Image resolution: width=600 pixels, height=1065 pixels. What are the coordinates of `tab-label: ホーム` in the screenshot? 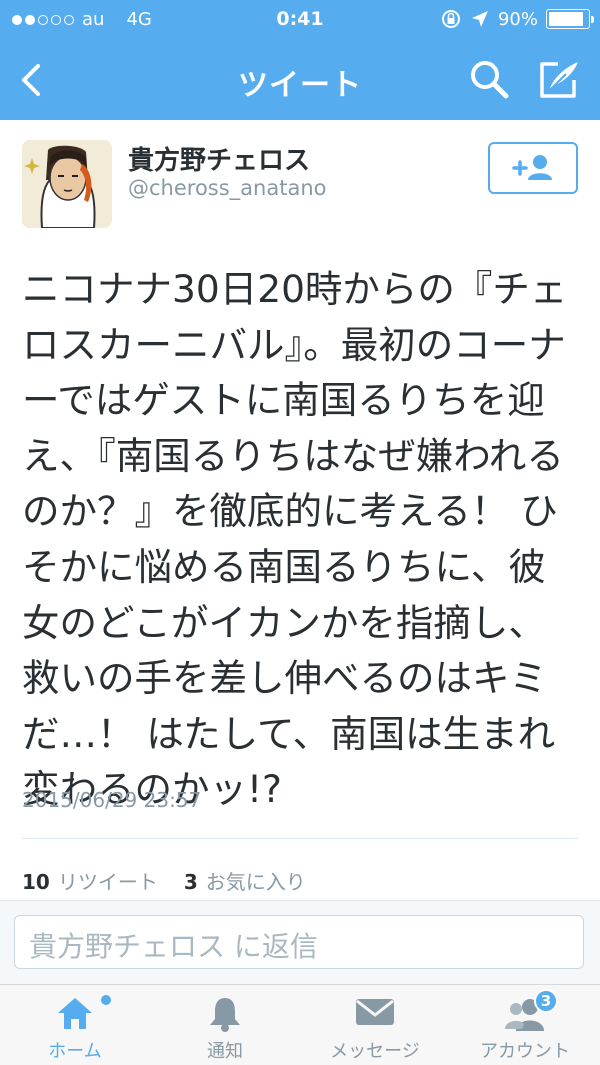 It's located at (75, 1051).